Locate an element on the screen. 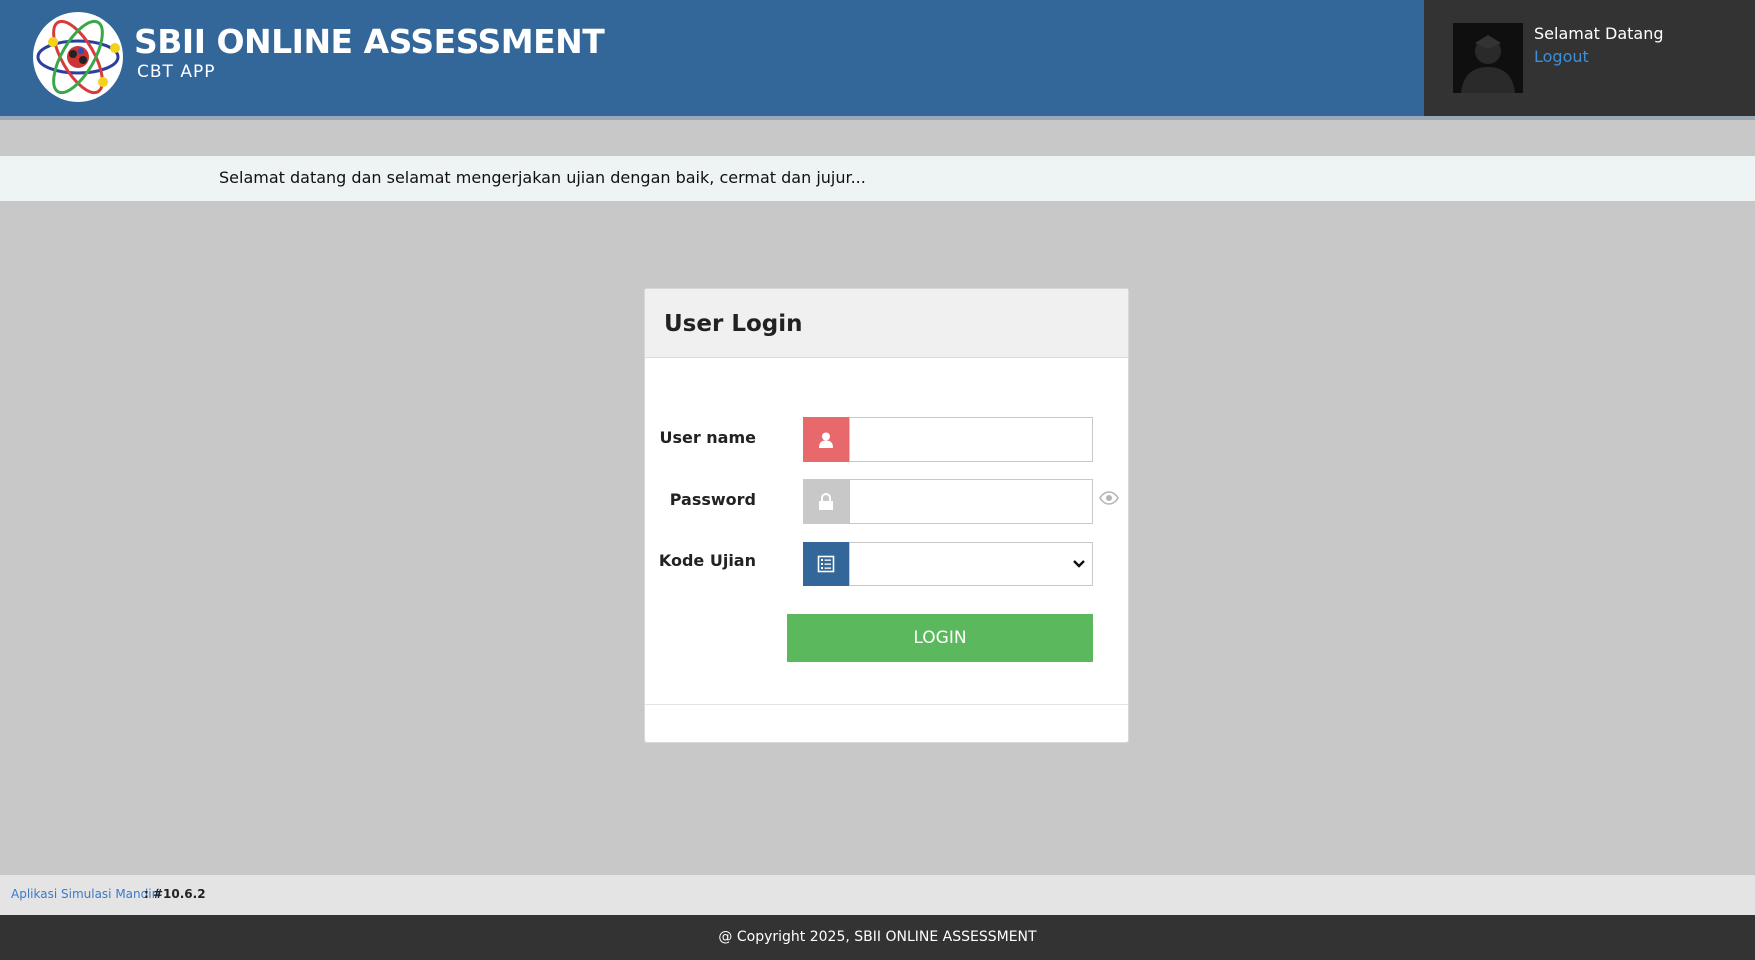  copyright-text: @ Copyright 2025, SBII ONLINE ASSESSMENT is located at coordinates (877, 937).